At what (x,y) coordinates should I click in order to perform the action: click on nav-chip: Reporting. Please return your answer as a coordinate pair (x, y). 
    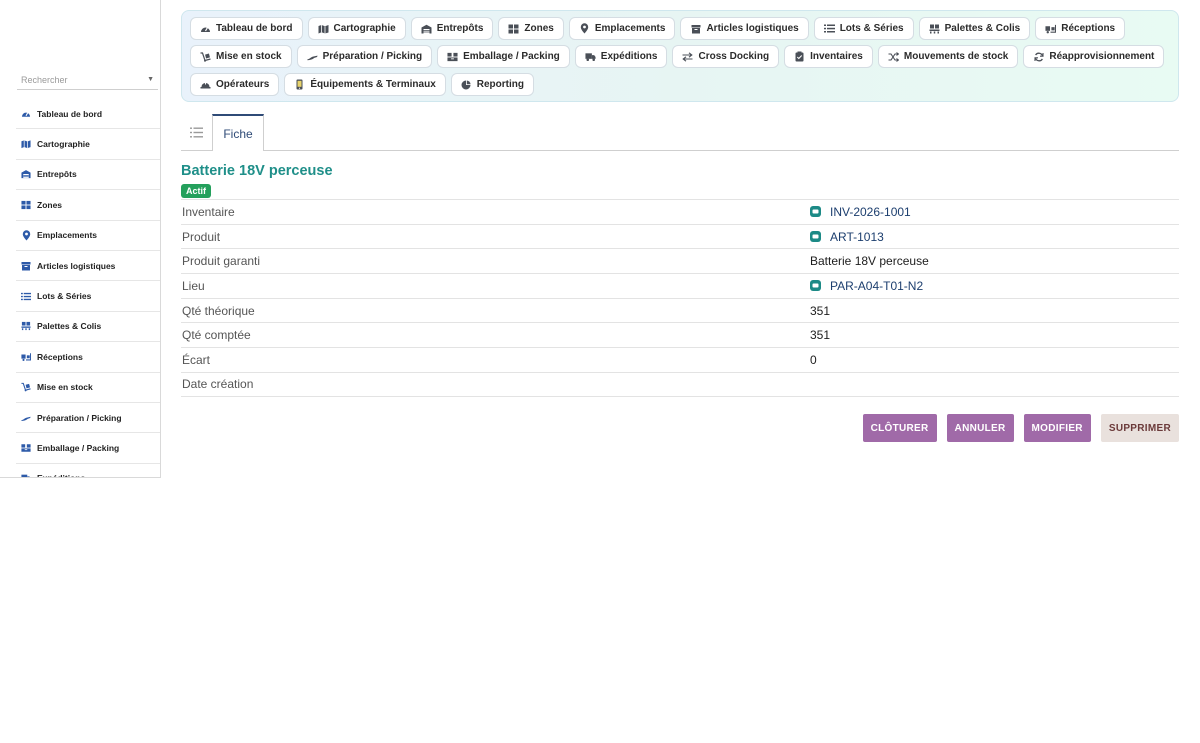
    Looking at the image, I should click on (492, 84).